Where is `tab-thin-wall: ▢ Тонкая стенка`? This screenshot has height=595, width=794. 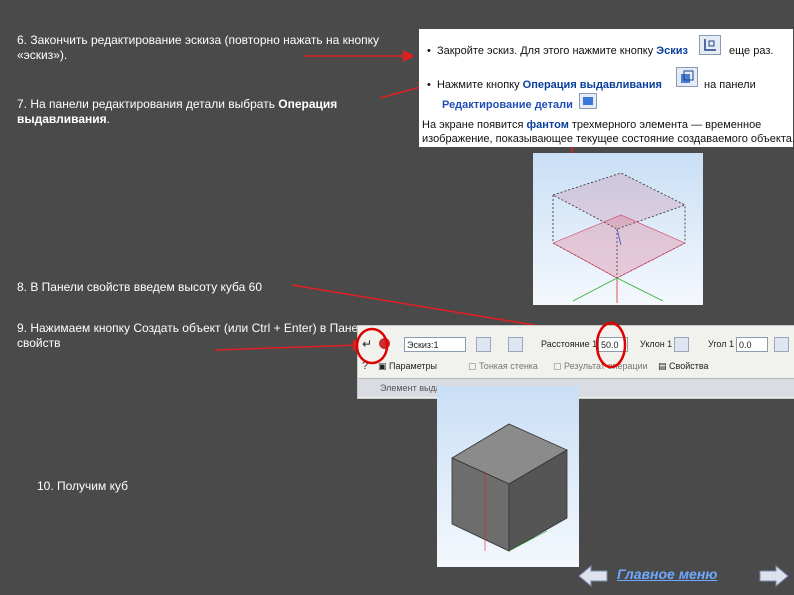 tab-thin-wall: ▢ Тонкая стенка is located at coordinates (503, 366).